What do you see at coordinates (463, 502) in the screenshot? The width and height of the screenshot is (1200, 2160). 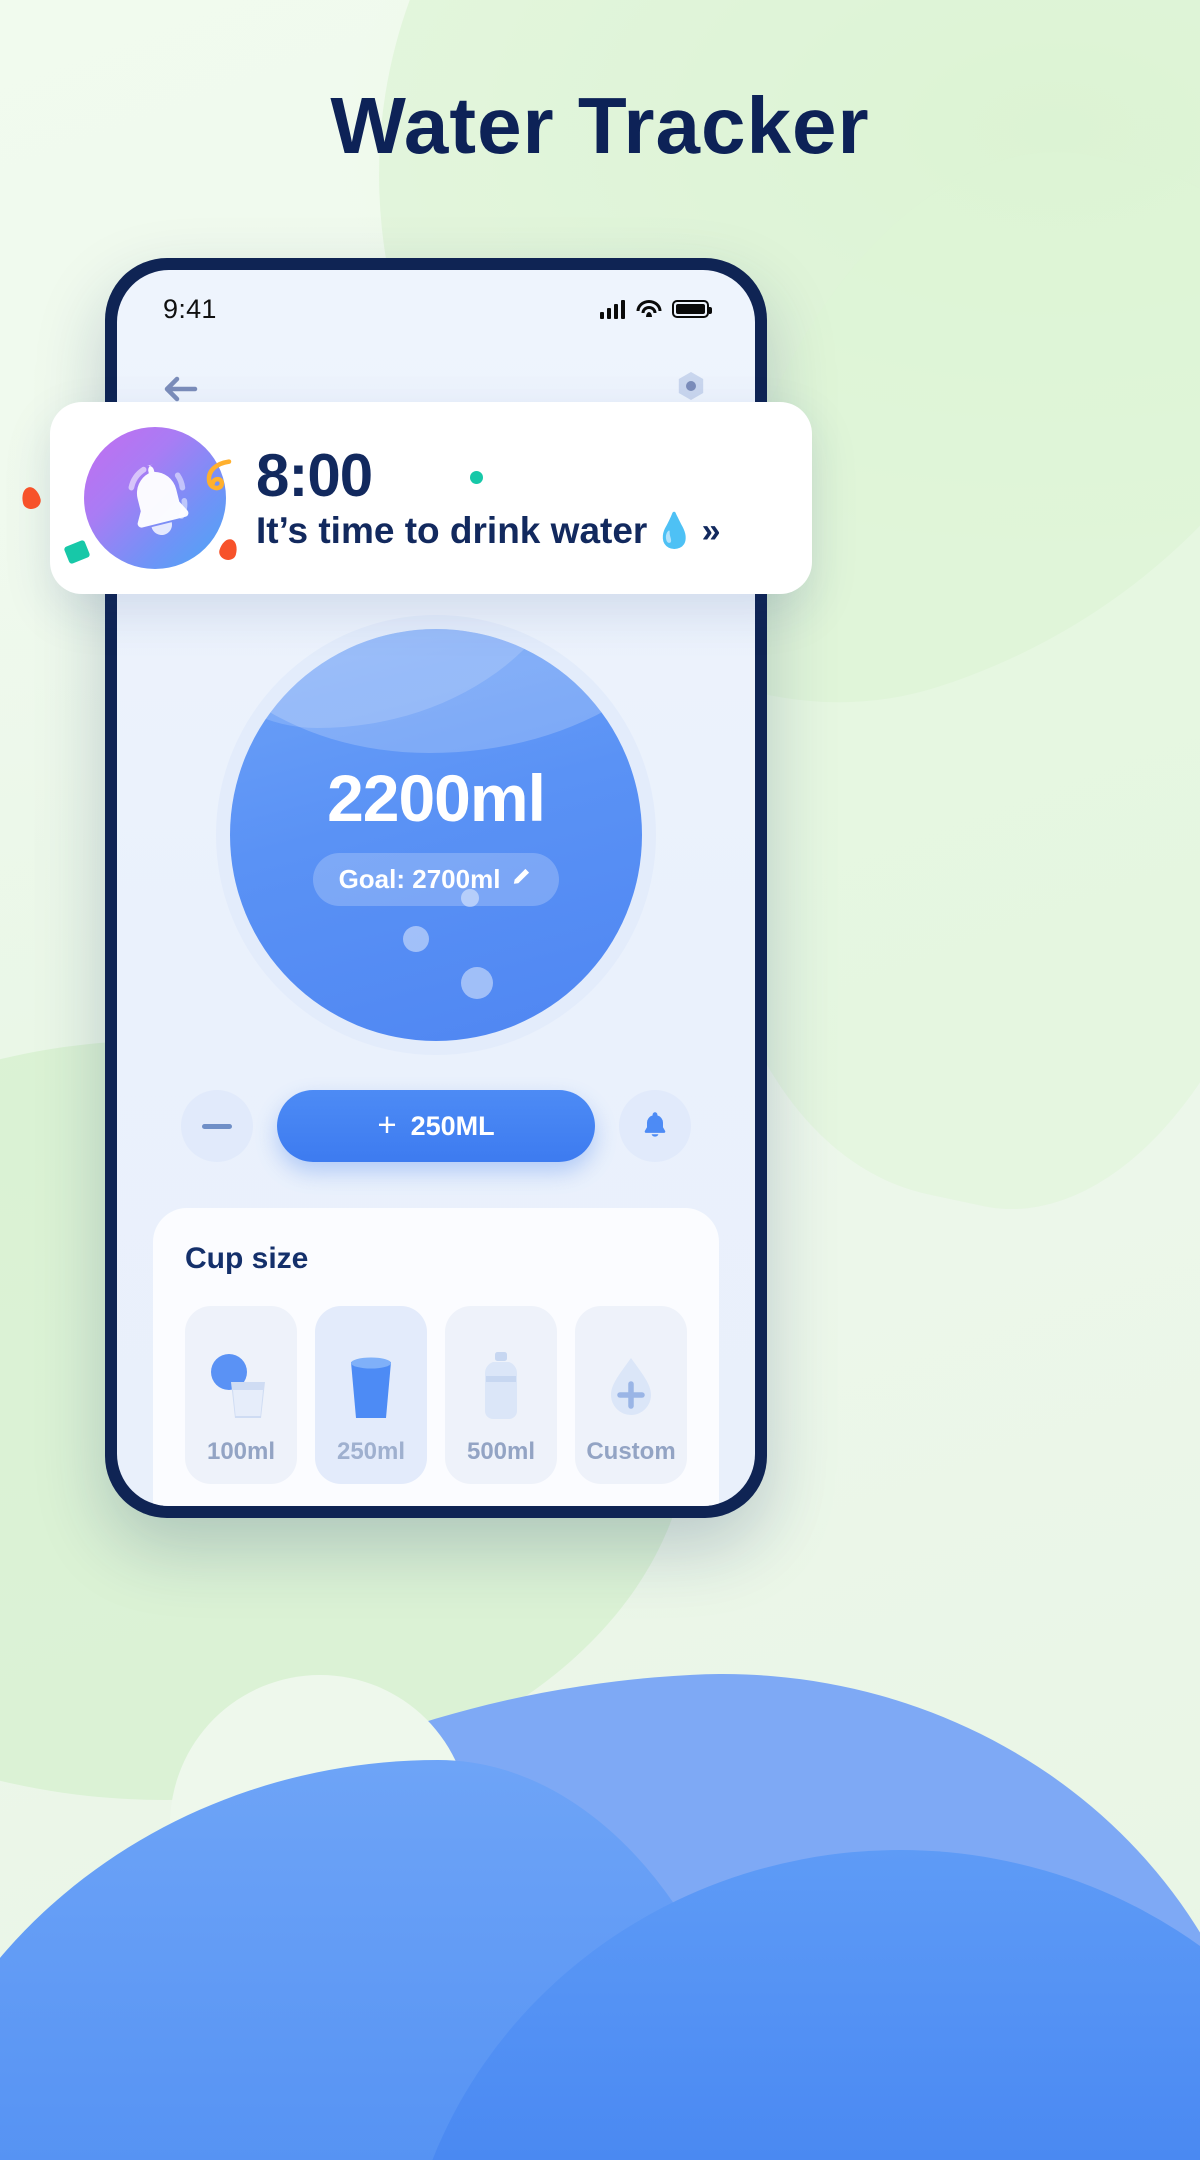 I see `notification-content: 8:00 It’s time to drink water 💧 »` at bounding box center [463, 502].